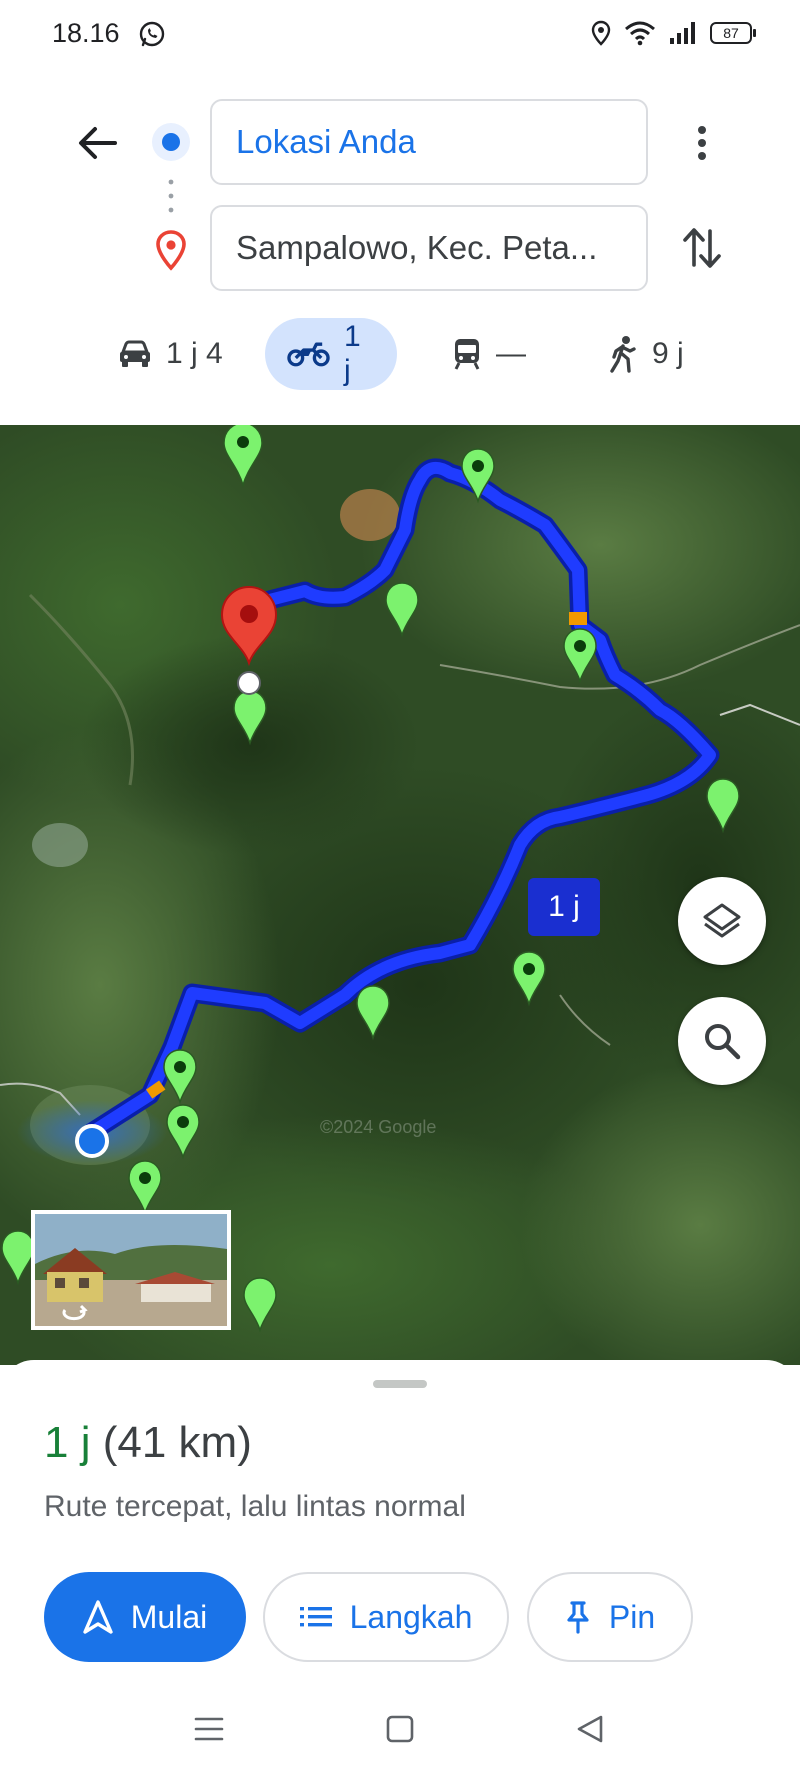  I want to click on swap-locations-button, so click(702, 248).